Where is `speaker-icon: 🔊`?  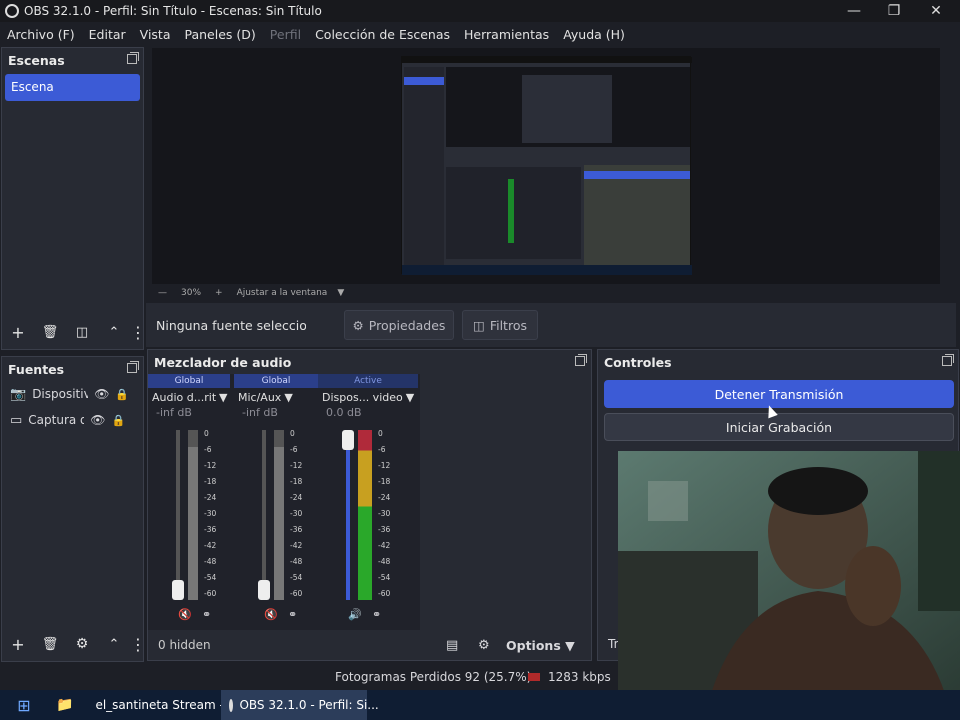
speaker-icon: 🔊 is located at coordinates (355, 614).